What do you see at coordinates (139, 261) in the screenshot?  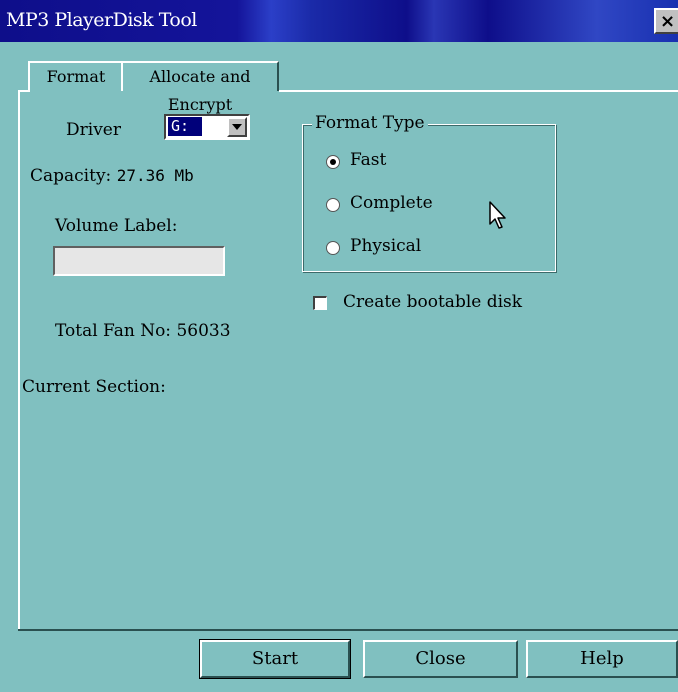 I see `volume-label-input` at bounding box center [139, 261].